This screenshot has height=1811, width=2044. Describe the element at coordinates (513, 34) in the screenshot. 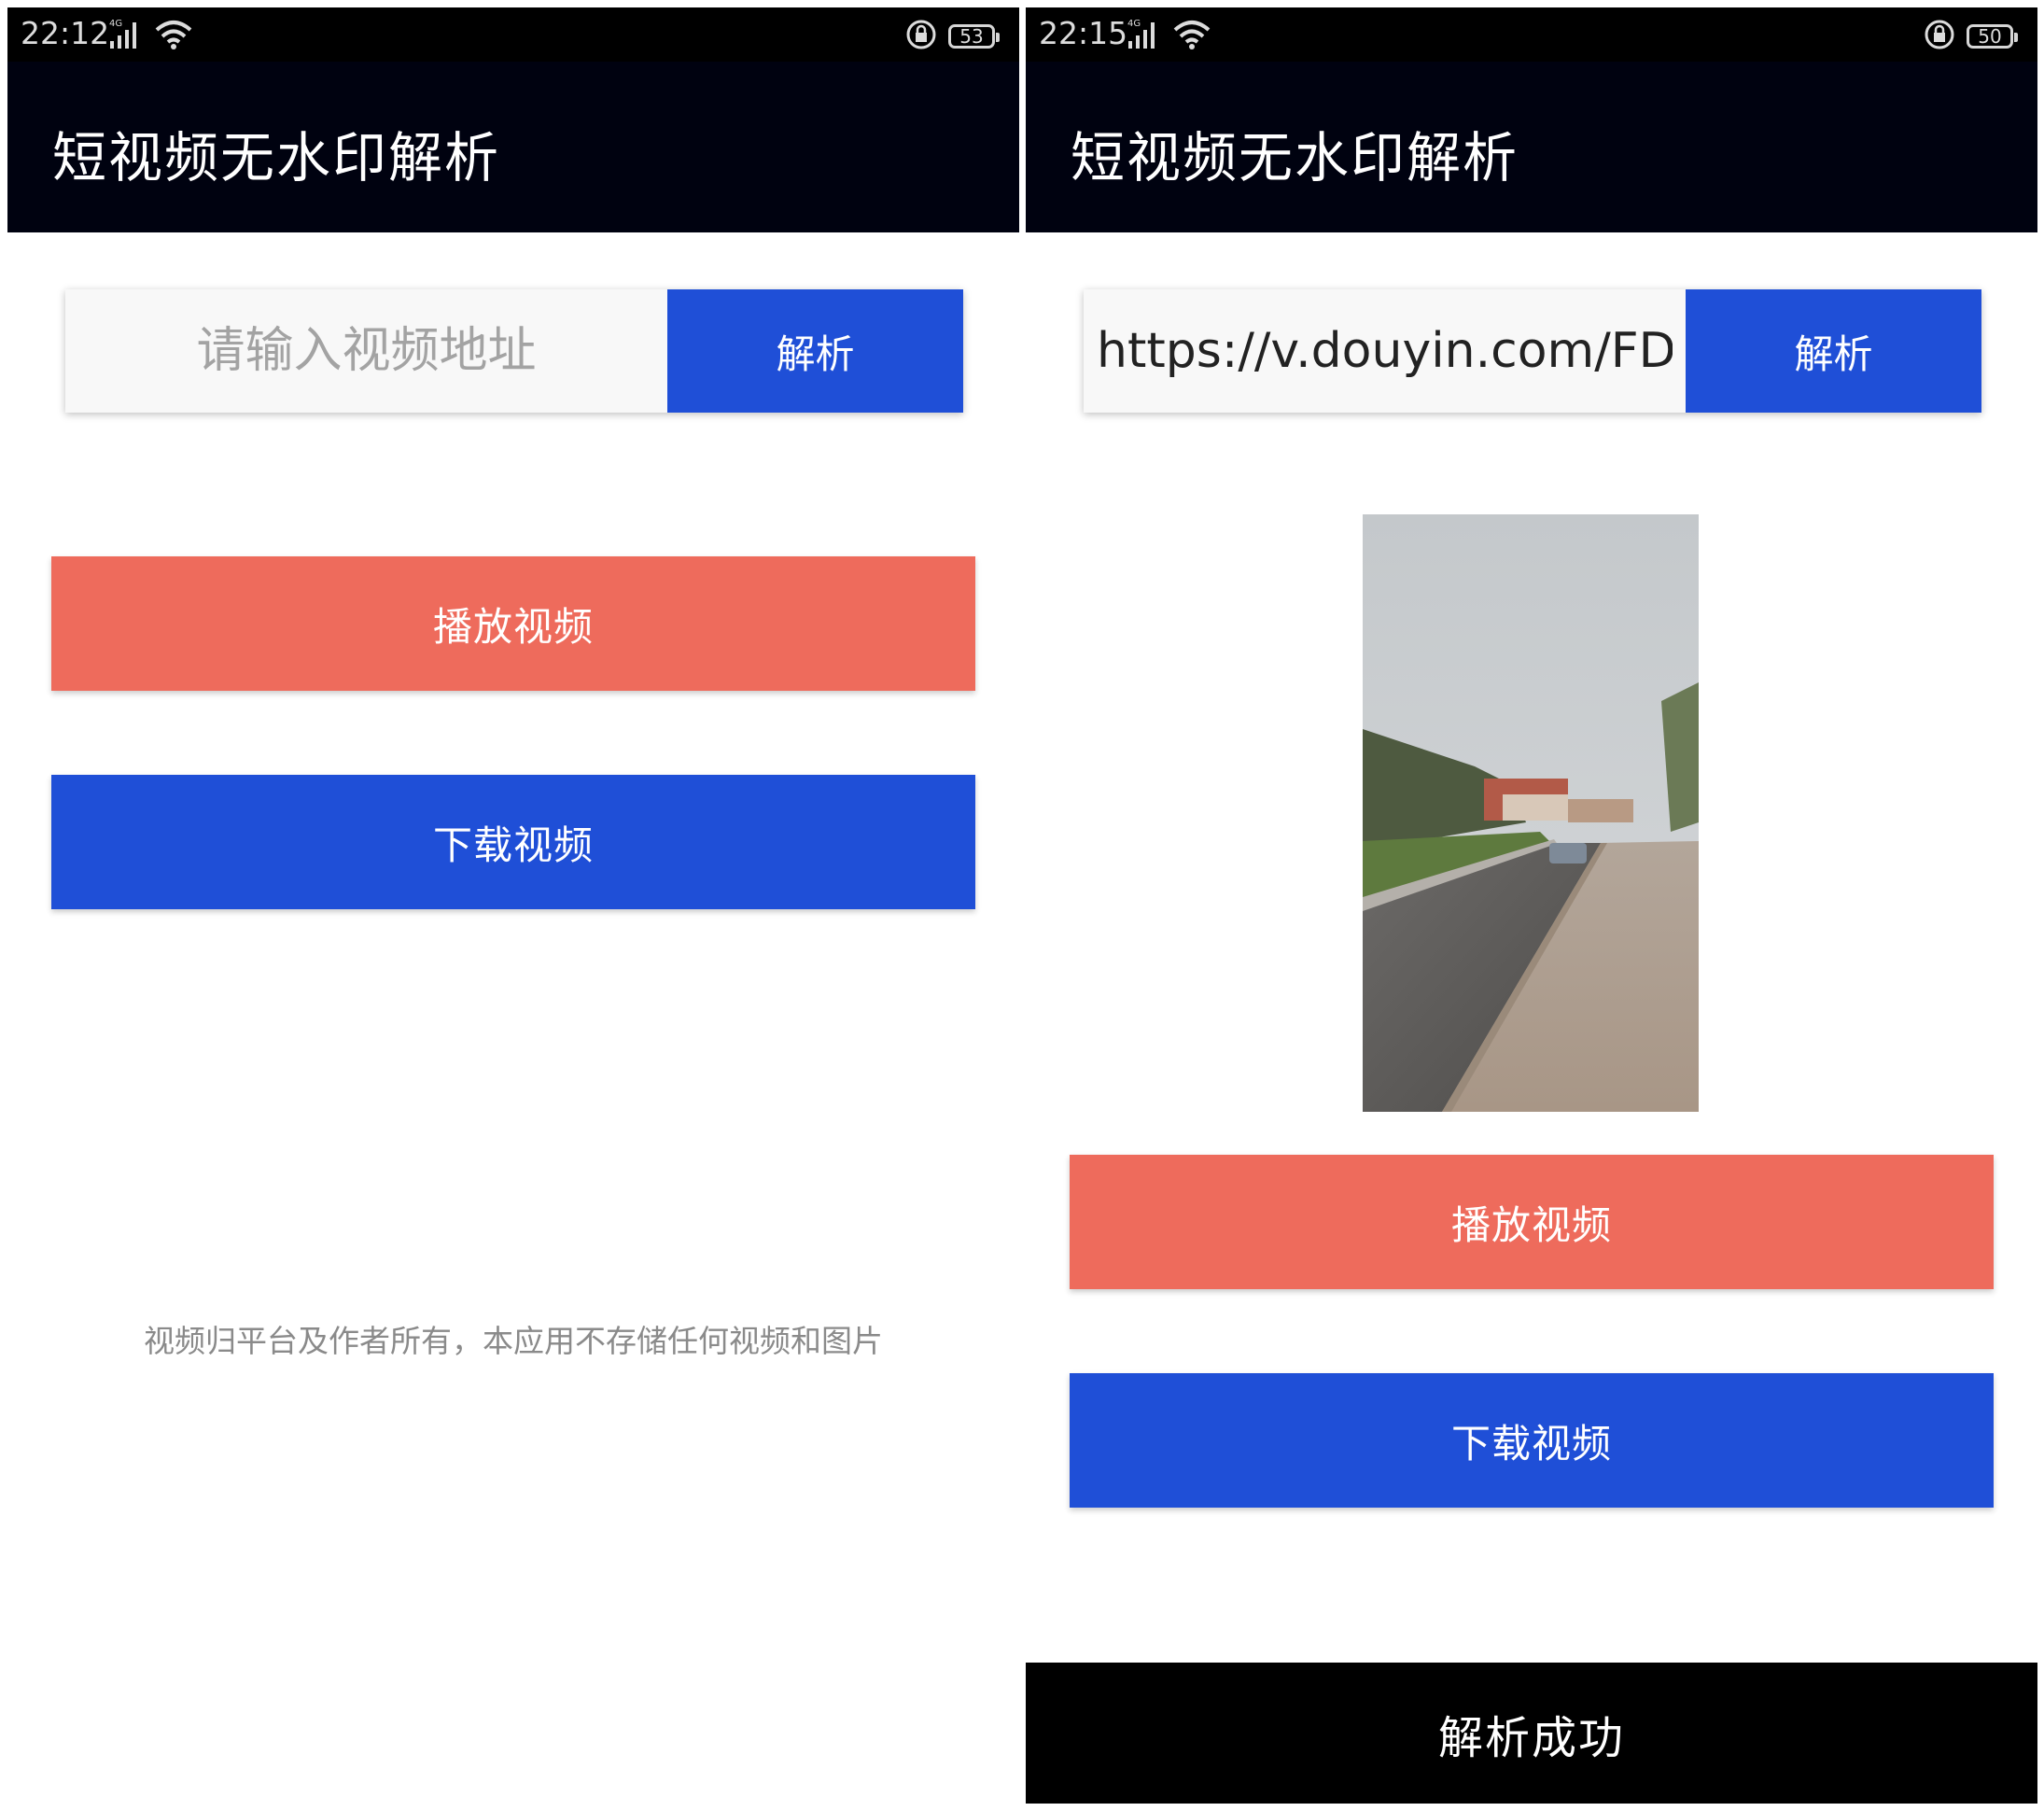

I see `status-bar: 22:12 4G 53` at that location.